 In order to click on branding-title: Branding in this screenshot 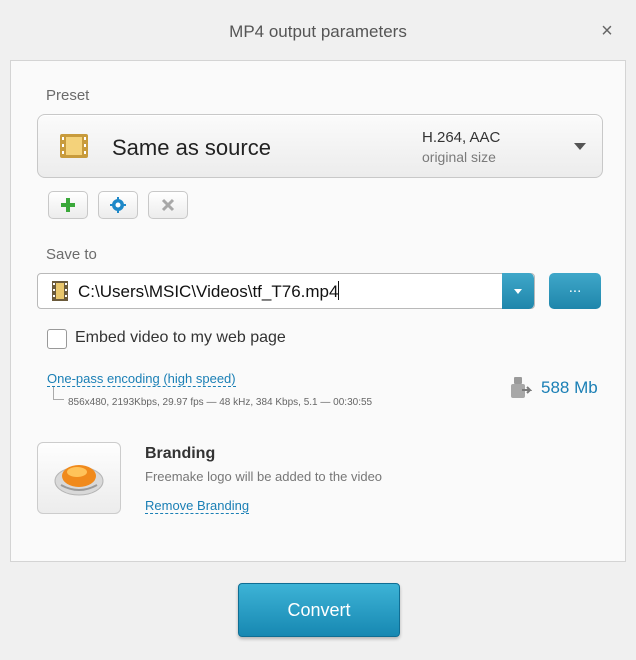, I will do `click(180, 453)`.